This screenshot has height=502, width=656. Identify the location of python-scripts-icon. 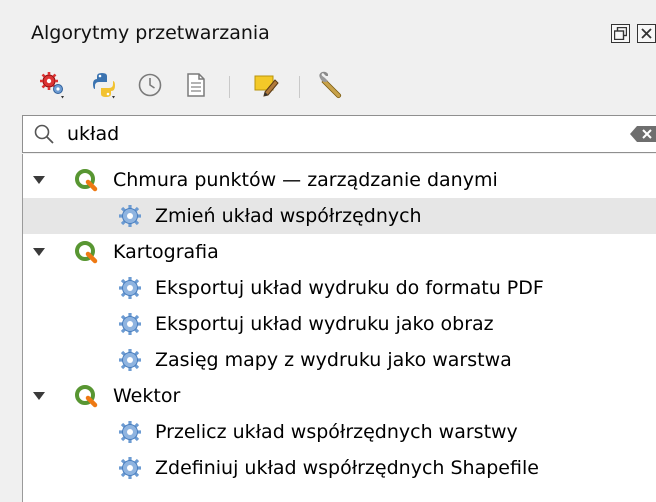
(104, 85).